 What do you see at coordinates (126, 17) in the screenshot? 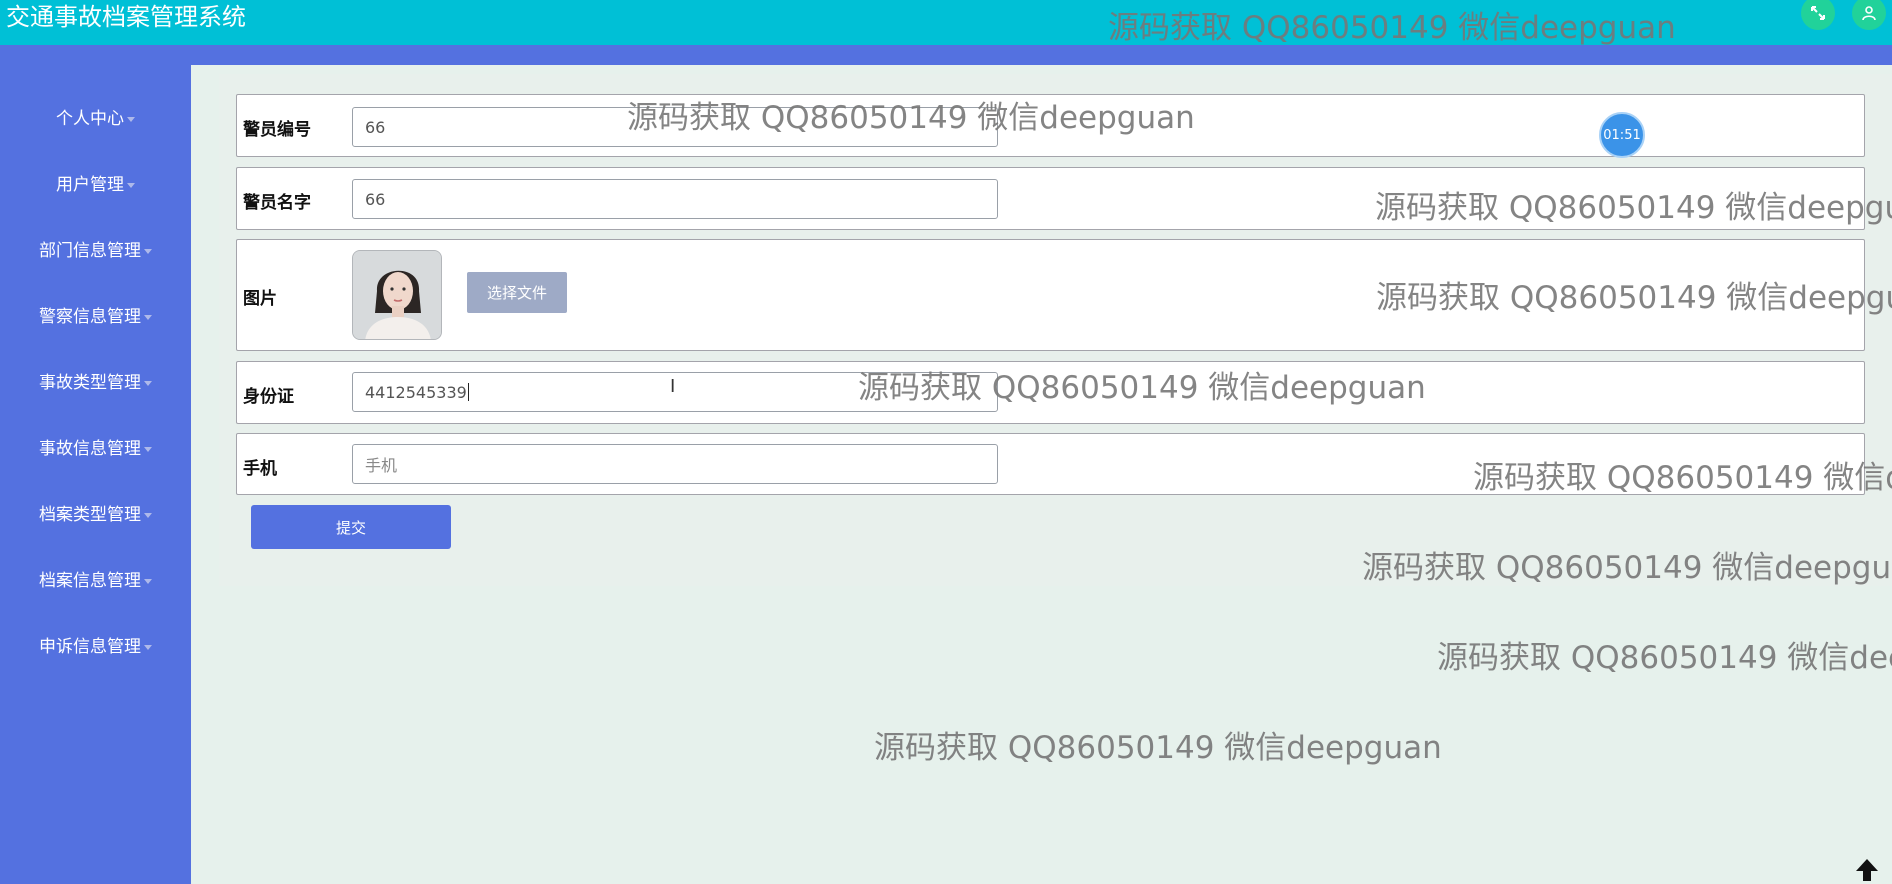
I see `app-title: 交通事故档案管理系统` at bounding box center [126, 17].